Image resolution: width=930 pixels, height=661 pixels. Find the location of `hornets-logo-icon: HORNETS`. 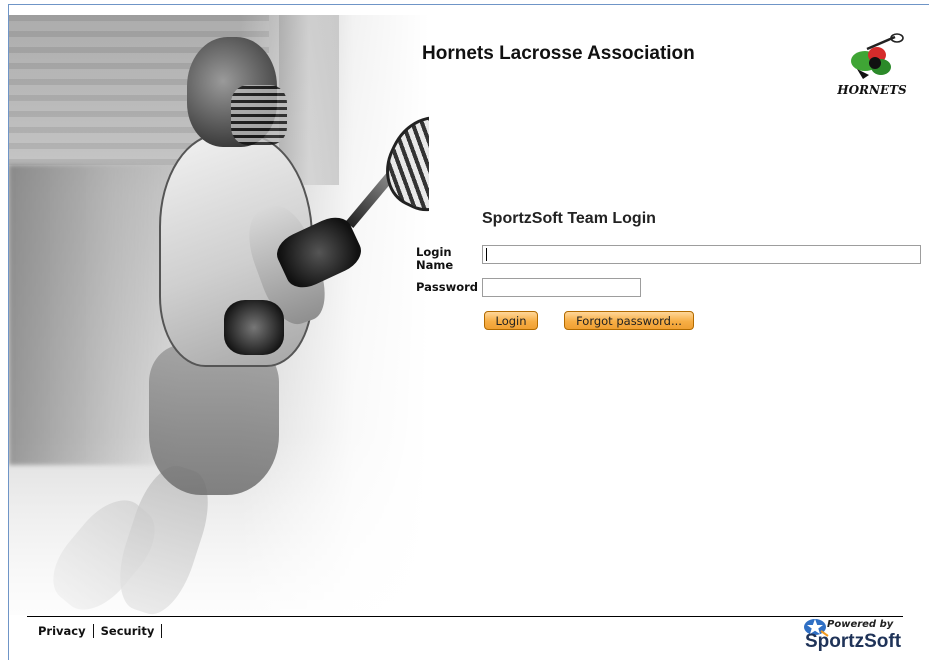

hornets-logo-icon: HORNETS is located at coordinates (872, 65).